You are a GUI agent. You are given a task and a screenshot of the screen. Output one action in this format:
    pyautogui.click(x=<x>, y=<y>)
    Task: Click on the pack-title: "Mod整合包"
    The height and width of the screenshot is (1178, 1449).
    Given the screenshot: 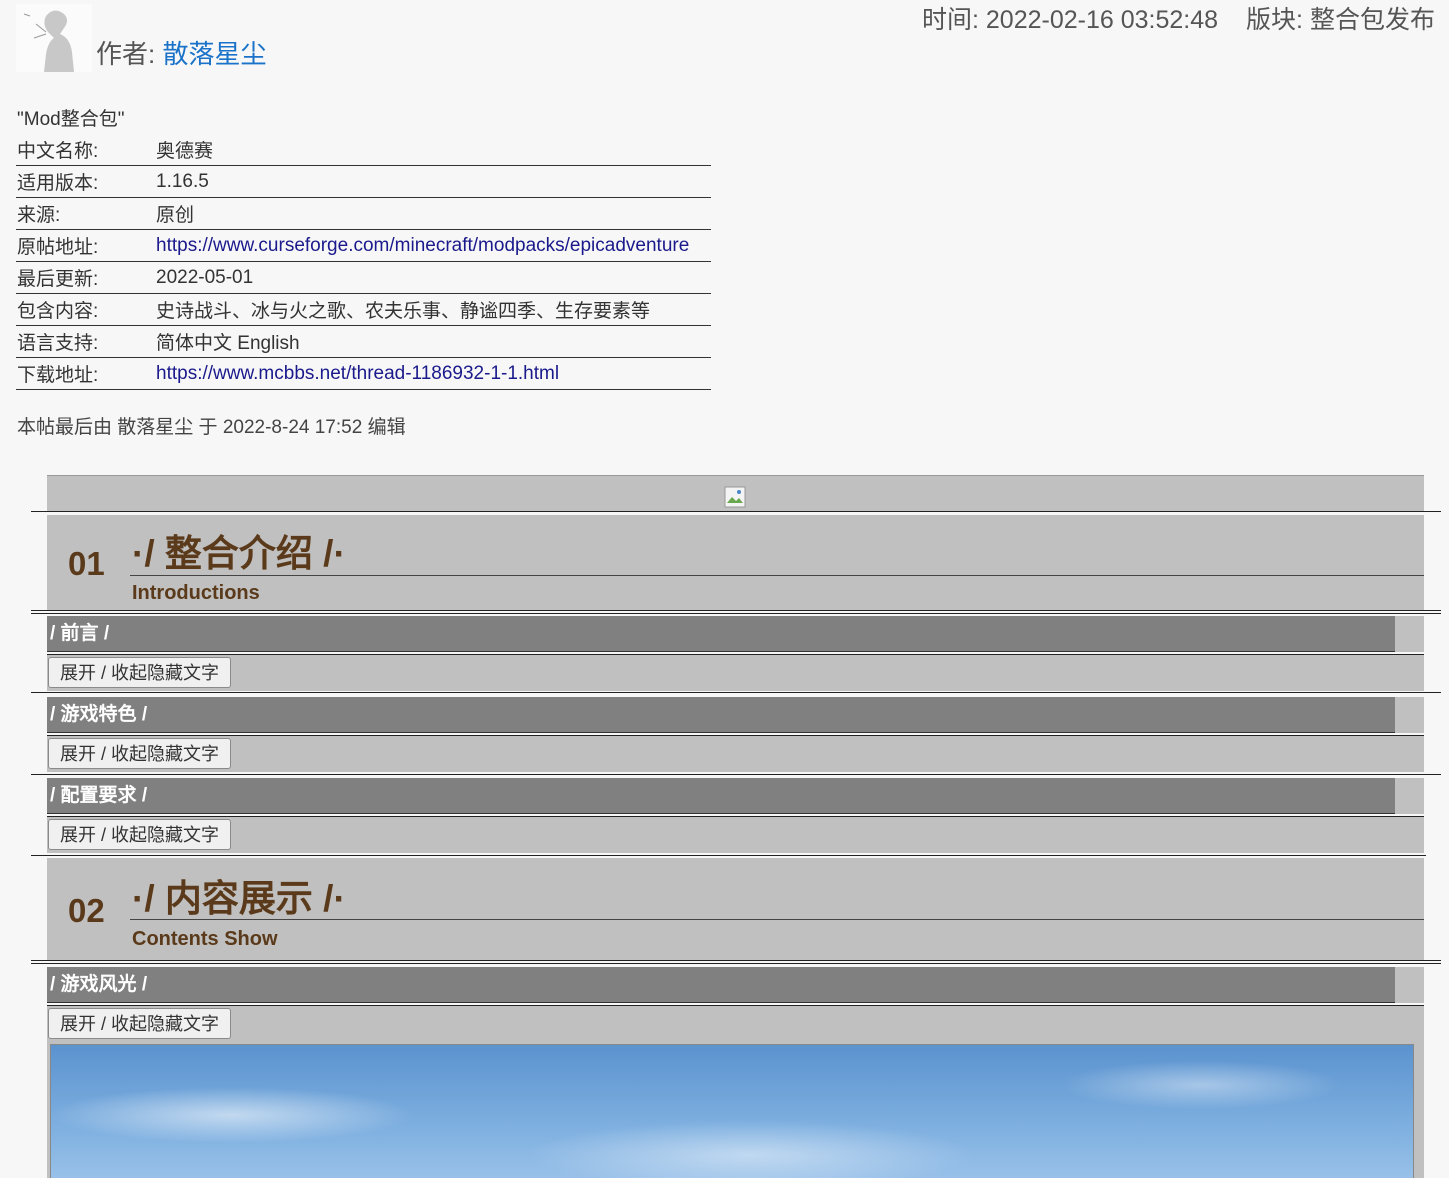 What is the action you would take?
    pyautogui.click(x=71, y=119)
    